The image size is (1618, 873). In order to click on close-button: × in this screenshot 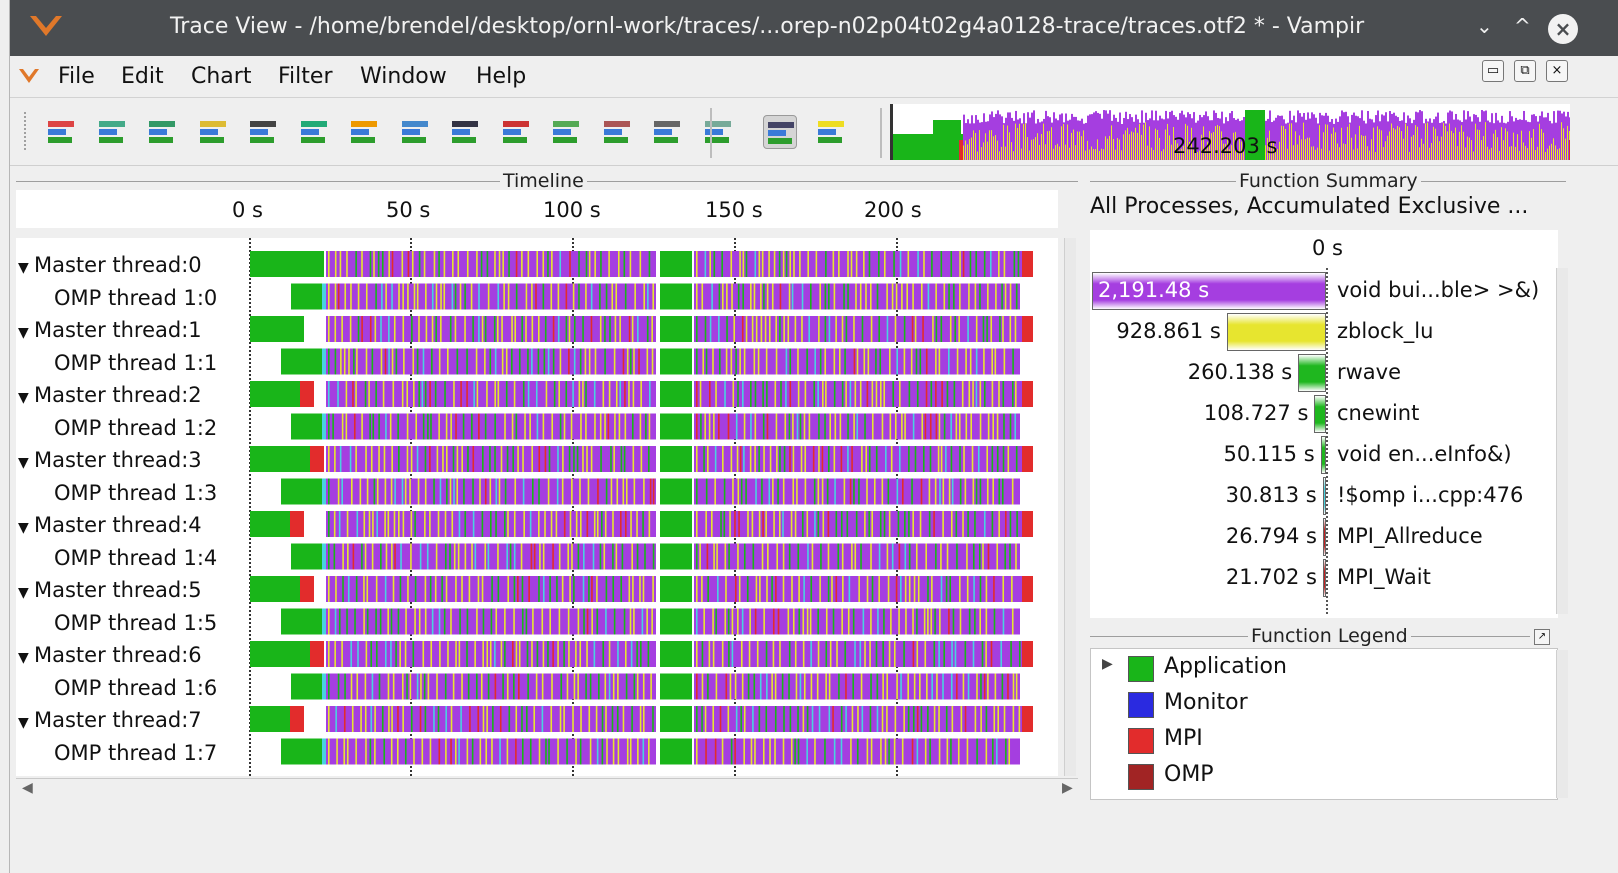, I will do `click(1563, 29)`.